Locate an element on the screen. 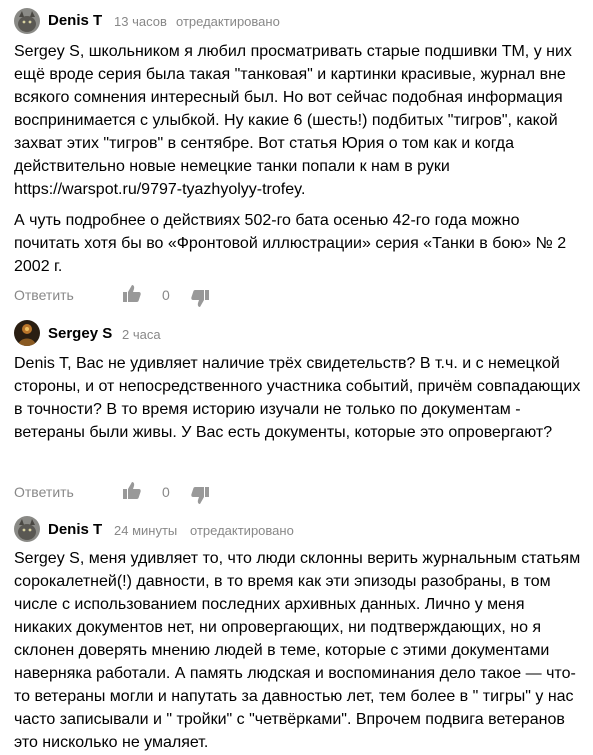 This screenshot has height=755, width=593. author-name: Sergey S is located at coordinates (80, 333).